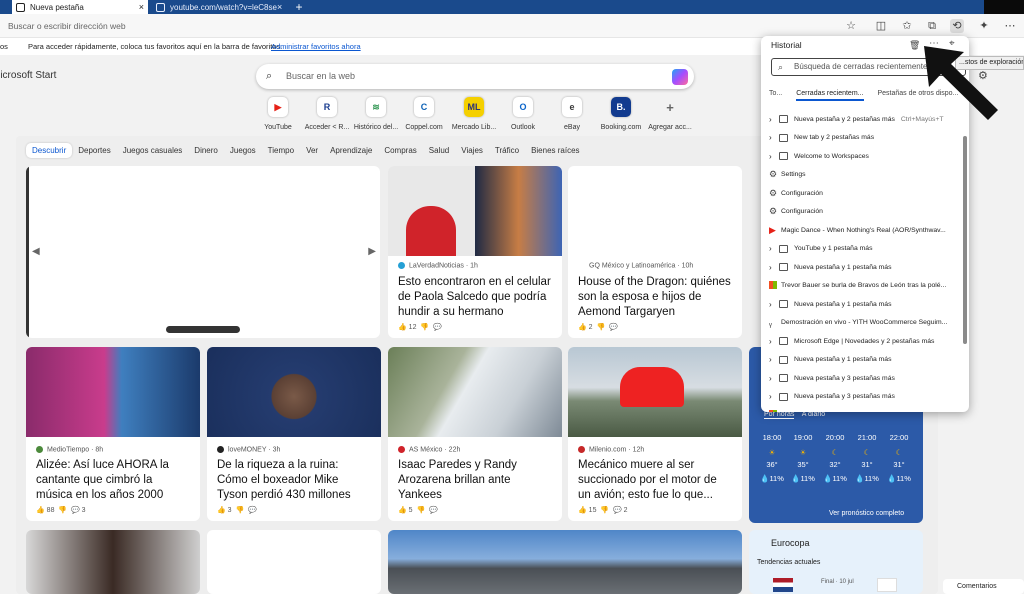 This screenshot has width=1024, height=594. I want to click on tab-real-estate: Bienes raíces, so click(555, 150).